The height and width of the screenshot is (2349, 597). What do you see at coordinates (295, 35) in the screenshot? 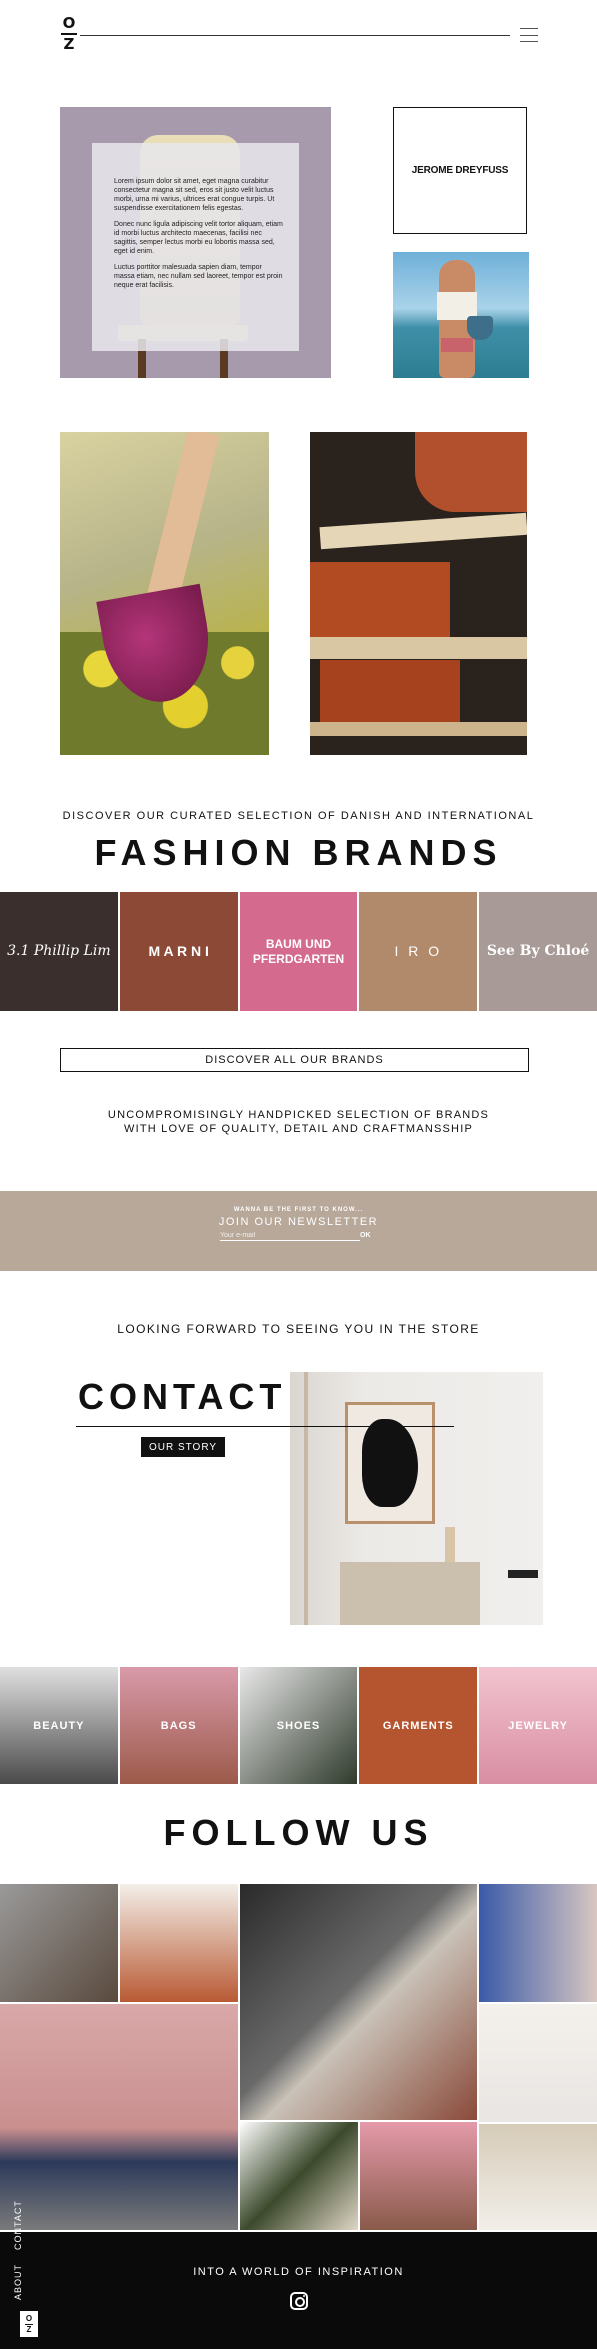
I see `header-divider` at bounding box center [295, 35].